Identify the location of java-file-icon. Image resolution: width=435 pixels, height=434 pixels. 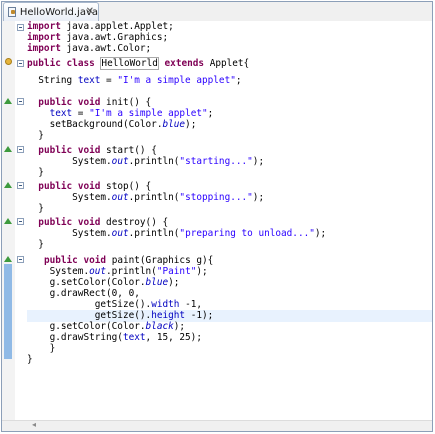
(12, 12).